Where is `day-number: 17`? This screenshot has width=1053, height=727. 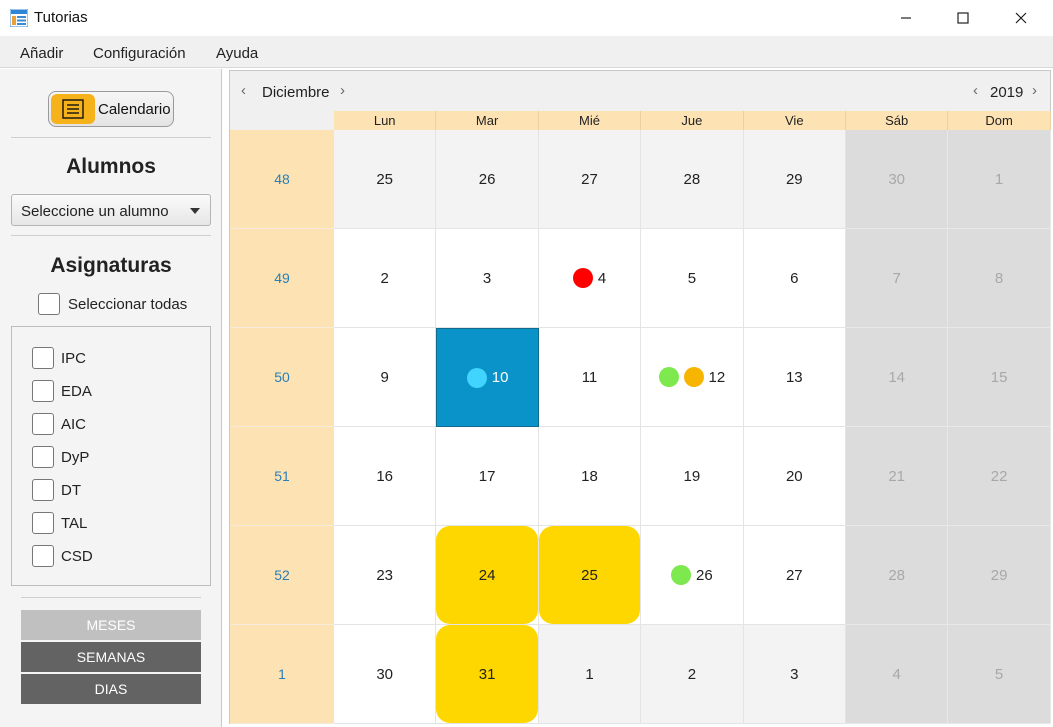
day-number: 17 is located at coordinates (487, 476).